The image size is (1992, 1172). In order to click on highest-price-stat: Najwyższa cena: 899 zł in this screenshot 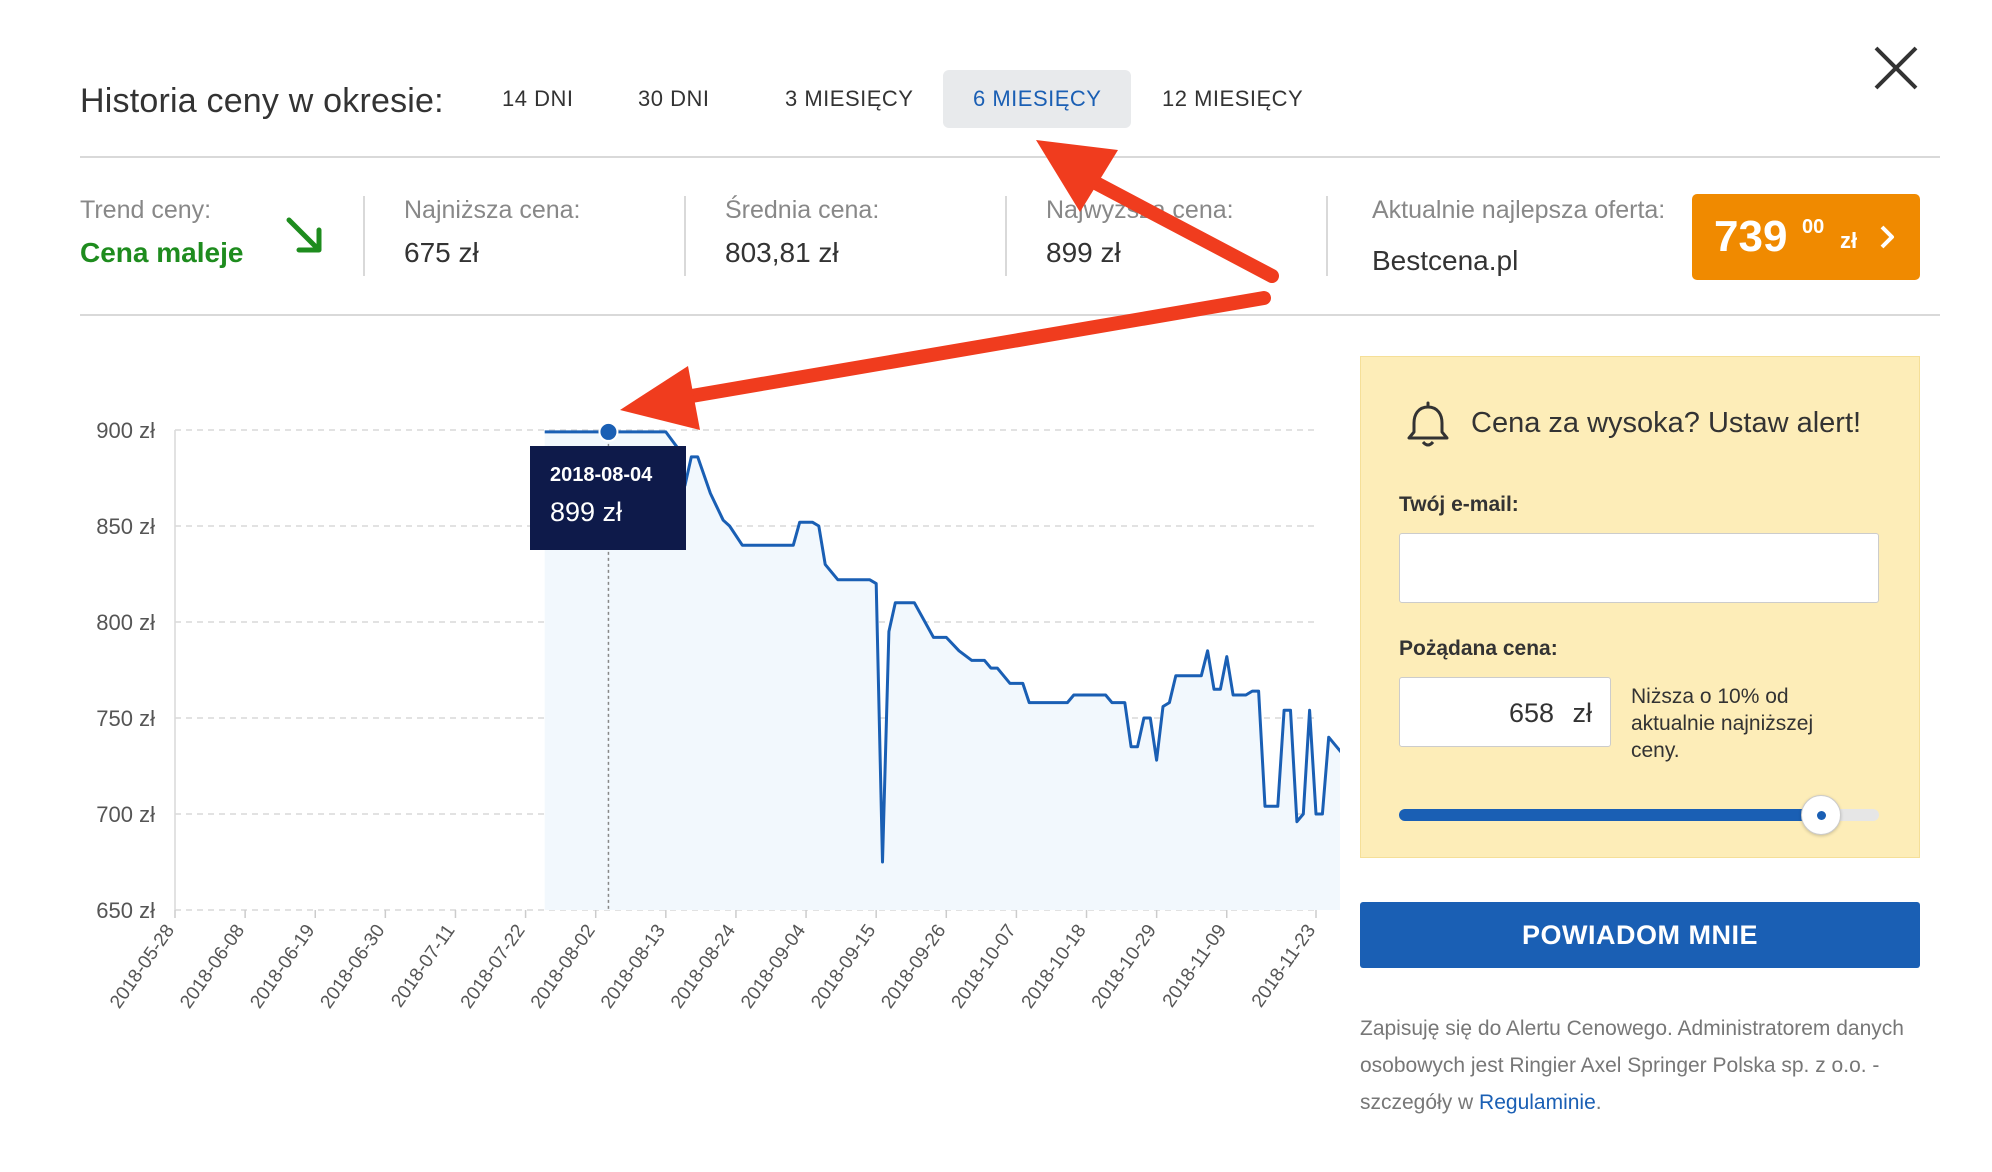, I will do `click(1140, 236)`.